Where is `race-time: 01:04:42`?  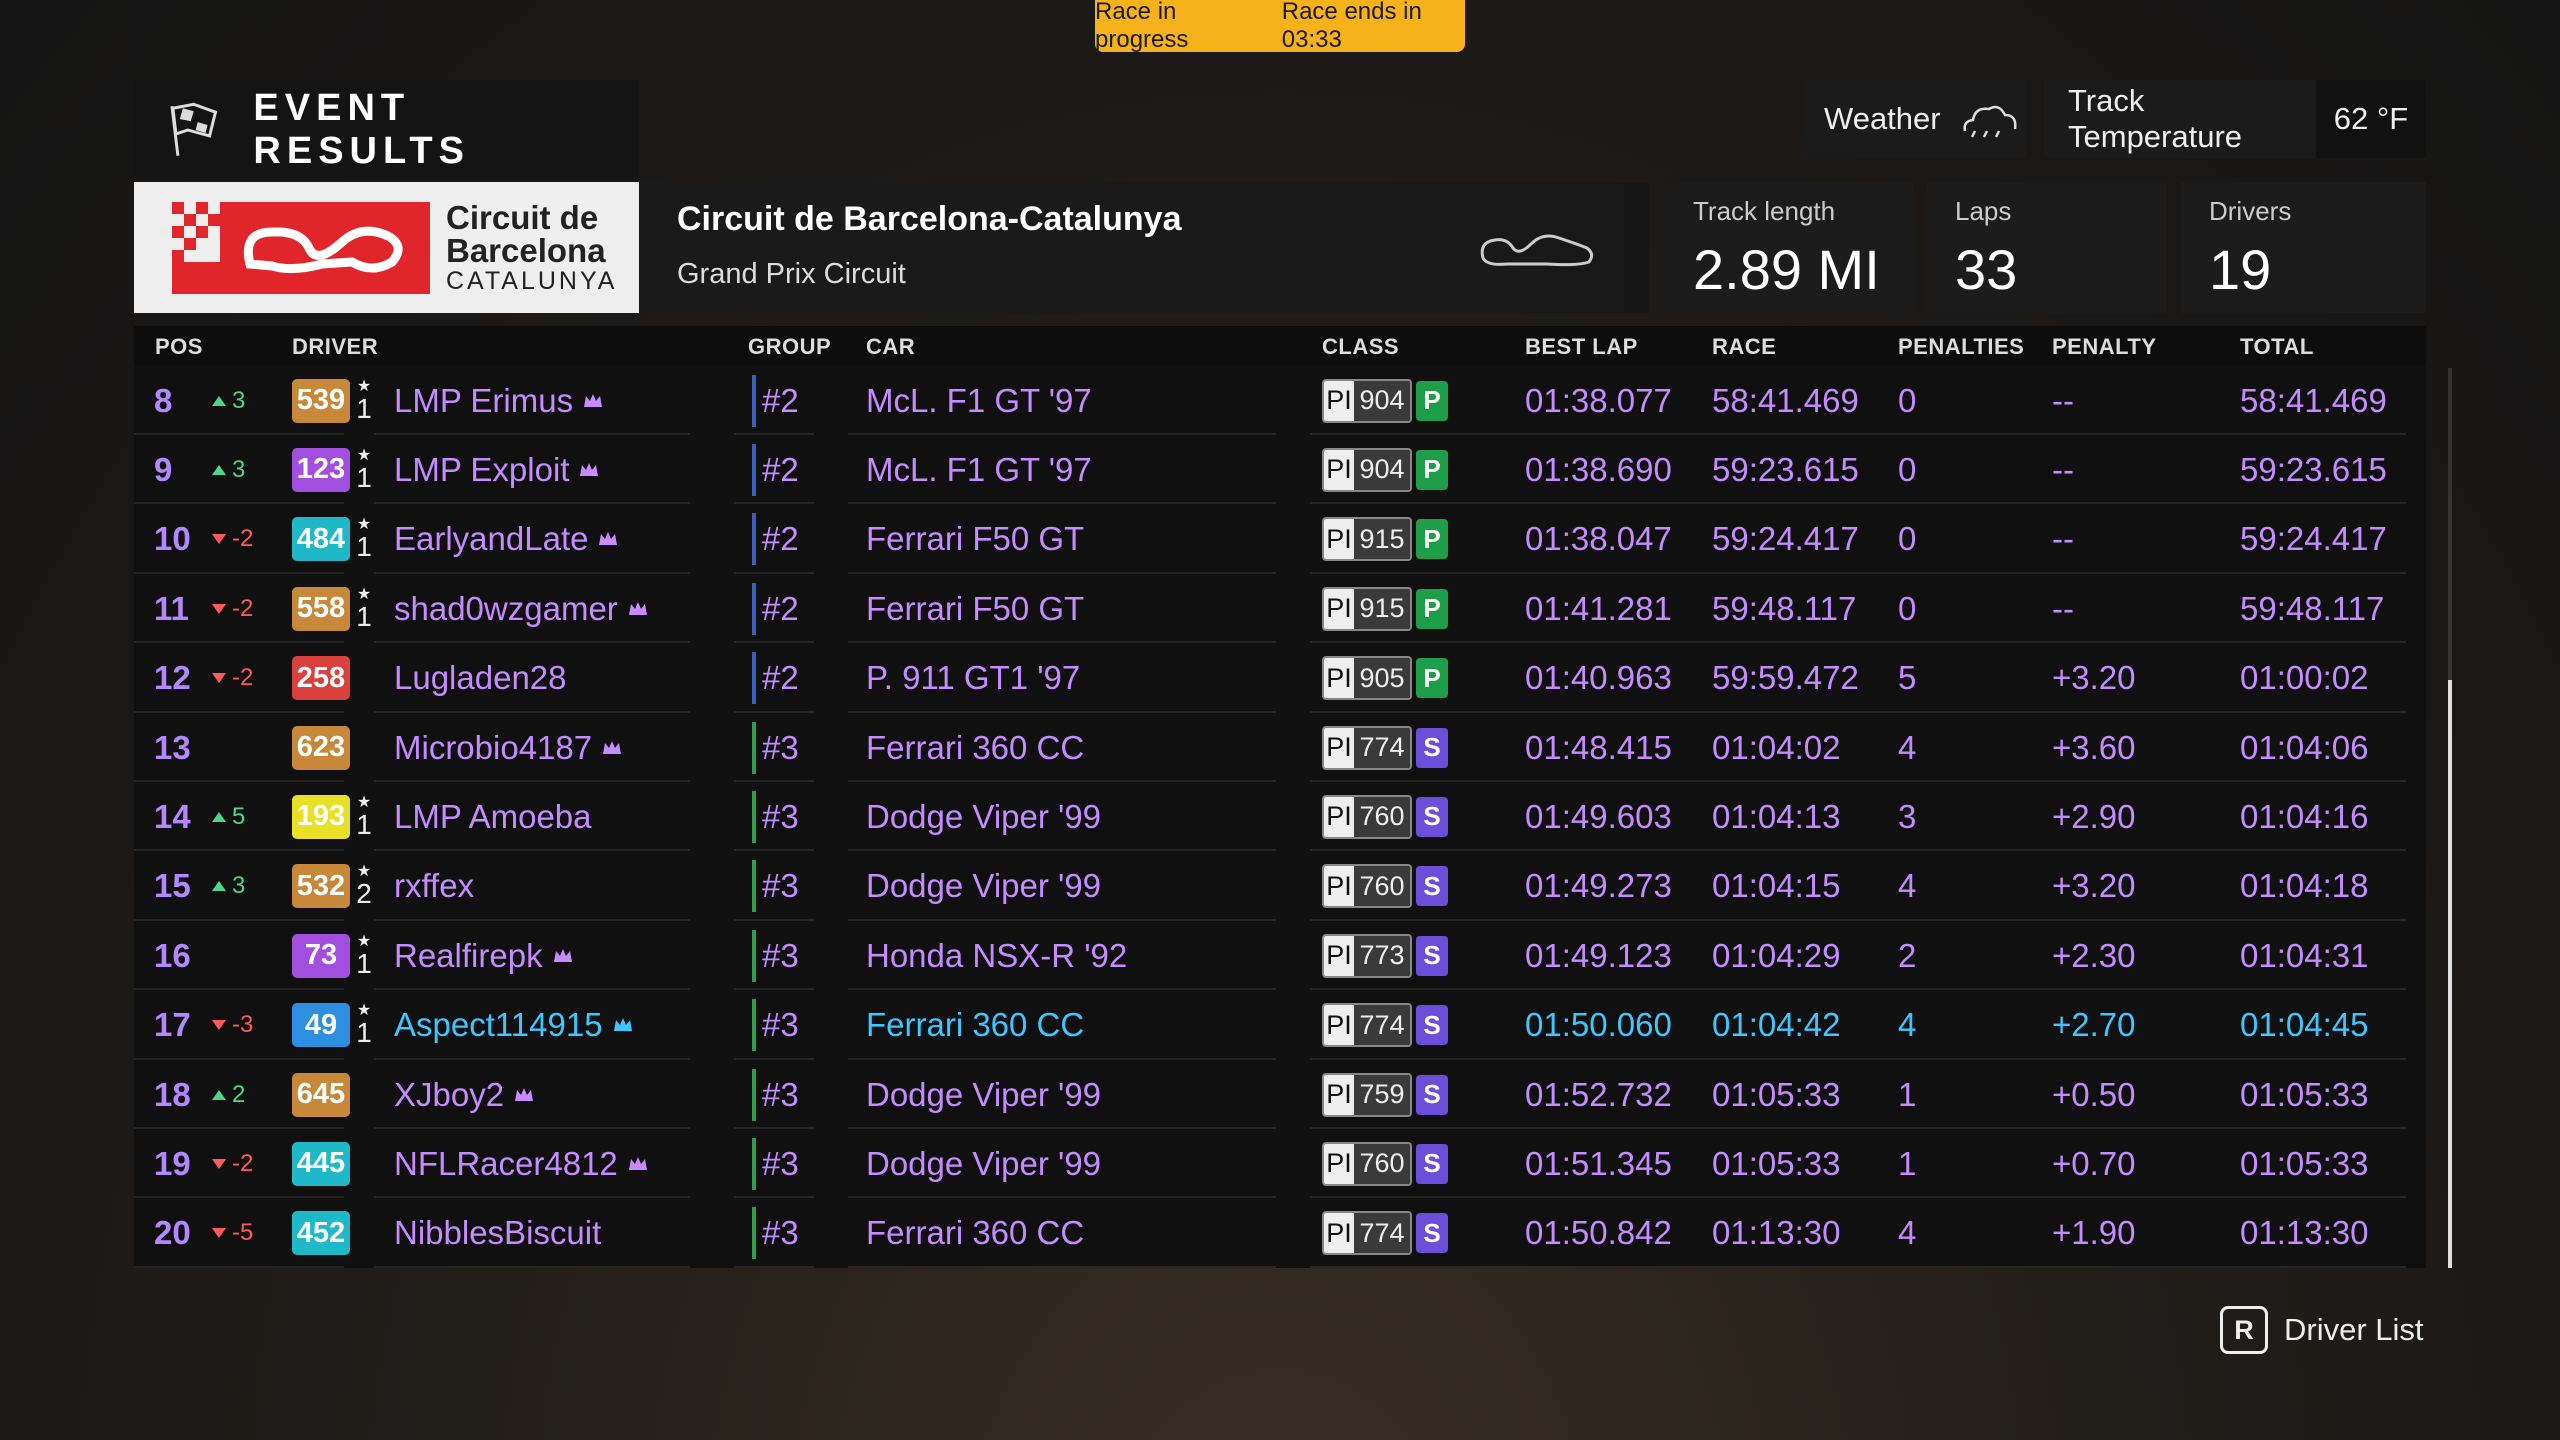
race-time: 01:04:42 is located at coordinates (1776, 1025).